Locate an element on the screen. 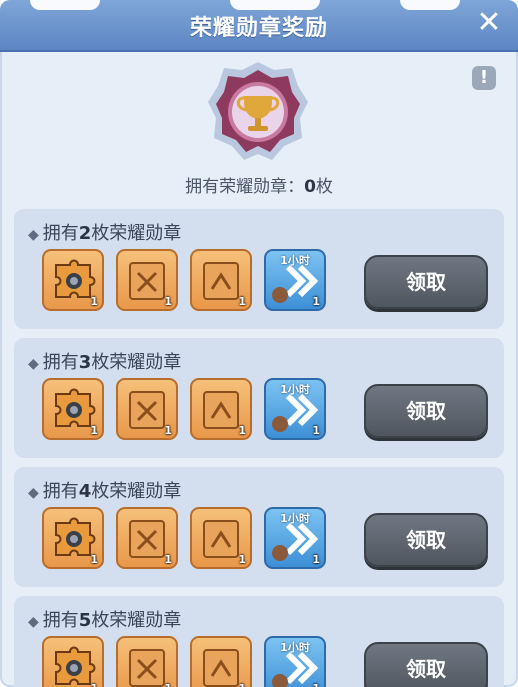 The image size is (518, 687). tier-title: ◆ 拥有5枚荣耀勋章 is located at coordinates (104, 619).